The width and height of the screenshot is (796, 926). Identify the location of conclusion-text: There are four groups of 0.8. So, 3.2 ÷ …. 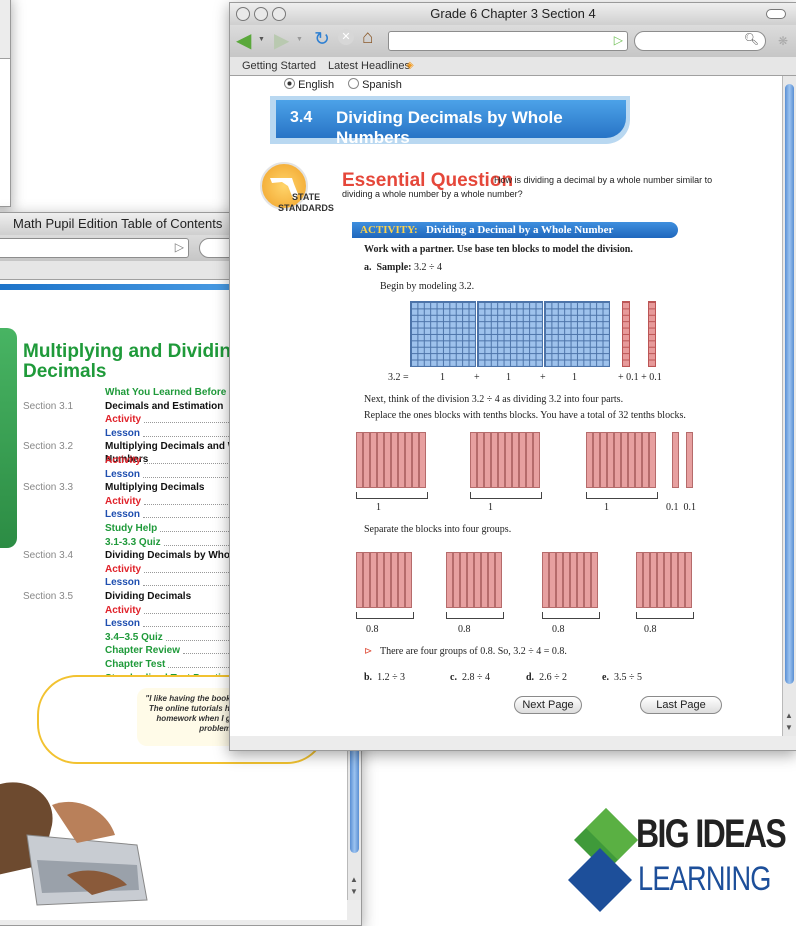
(473, 651).